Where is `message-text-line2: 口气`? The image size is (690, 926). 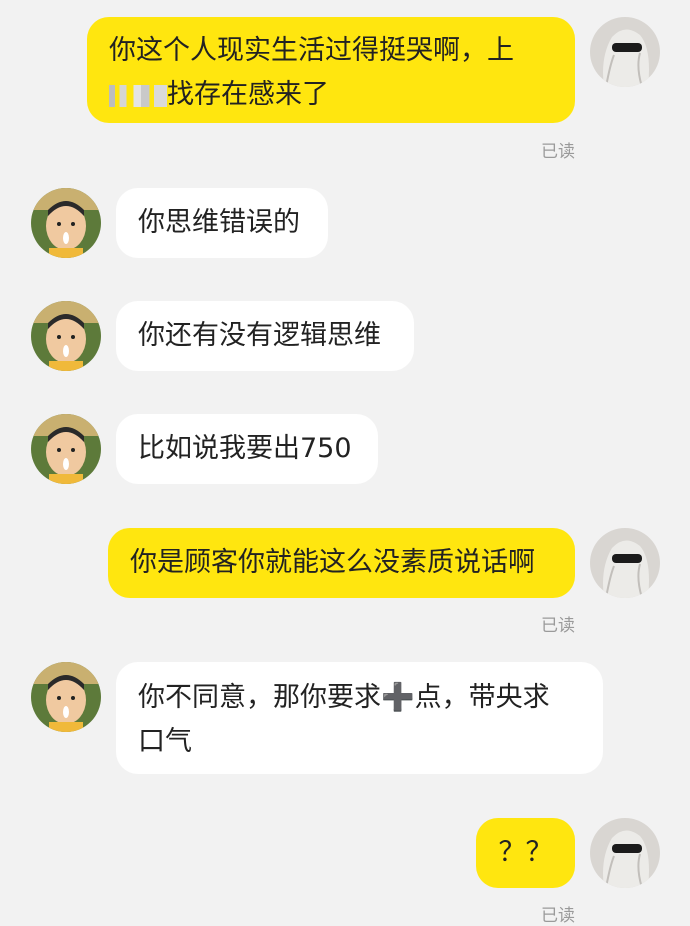 message-text-line2: 口气 is located at coordinates (165, 741).